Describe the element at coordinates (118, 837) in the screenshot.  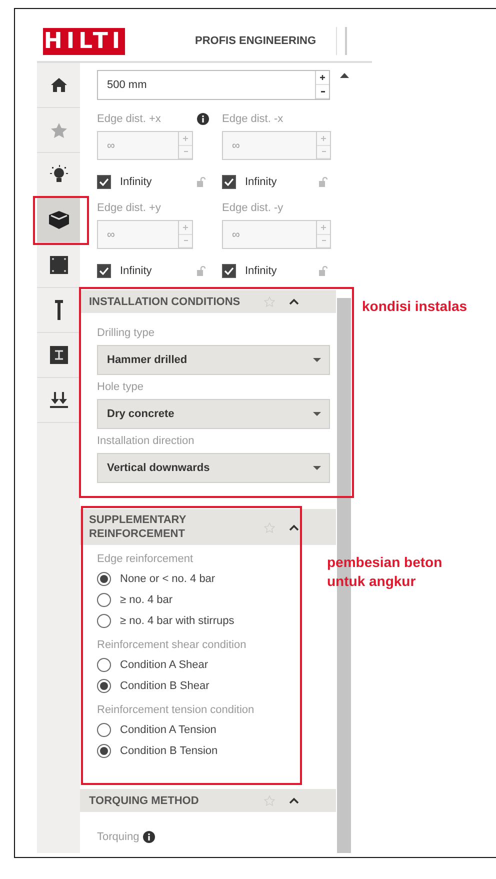
I see `field-label: Torquing` at that location.